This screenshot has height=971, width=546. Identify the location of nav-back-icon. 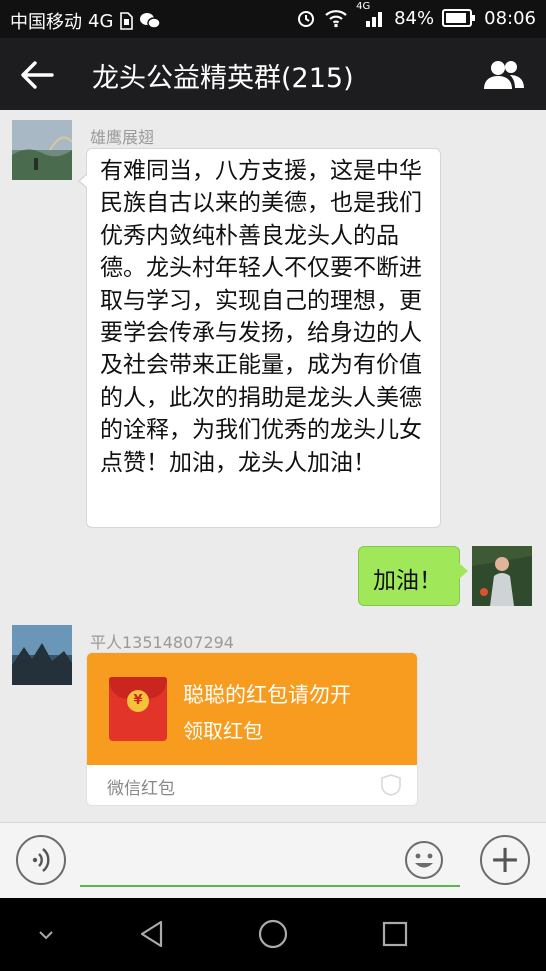
(152, 934).